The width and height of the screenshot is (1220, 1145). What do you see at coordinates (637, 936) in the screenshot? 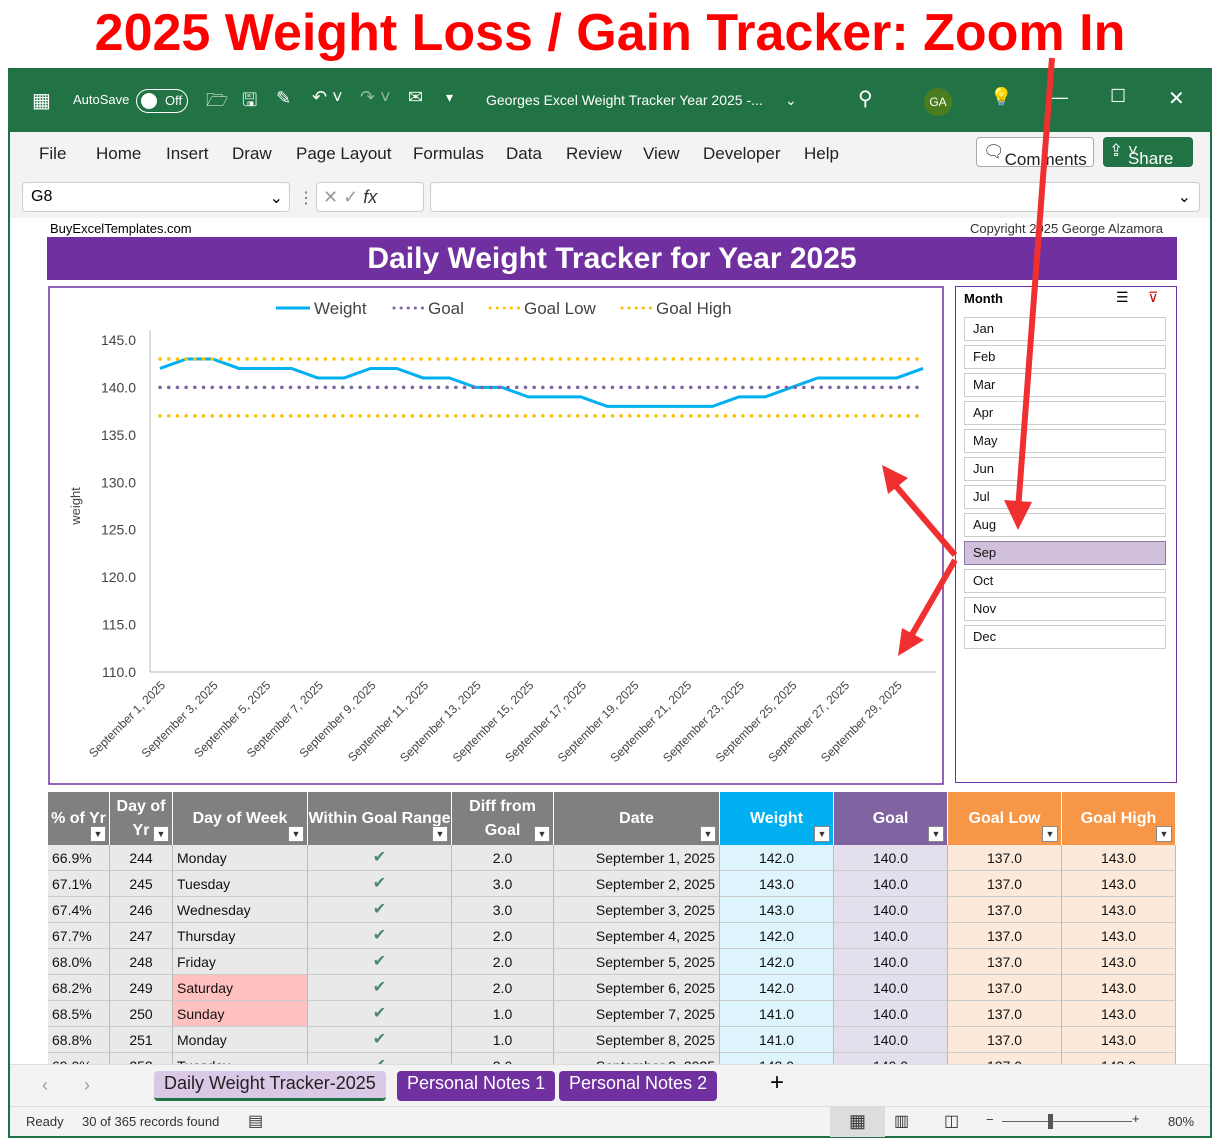
I see `table-cell: September 4, 2025` at bounding box center [637, 936].